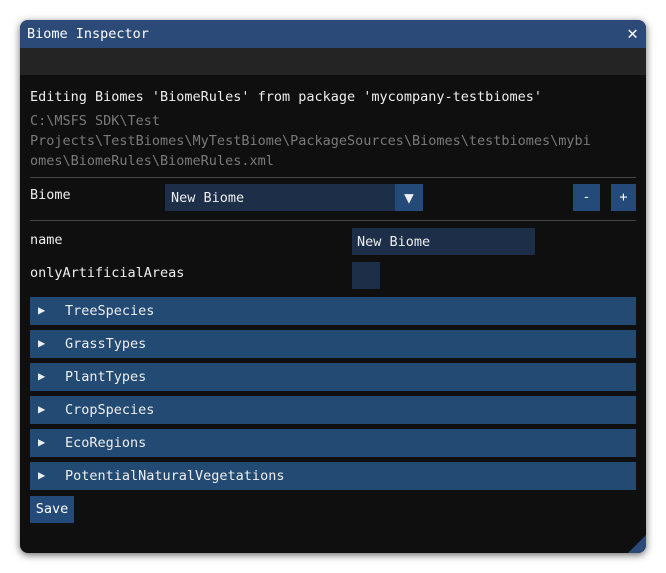 This screenshot has width=666, height=573. Describe the element at coordinates (152, 161) in the screenshot. I see `path-line: omes\BiomeRules\BiomeRules.xml` at that location.